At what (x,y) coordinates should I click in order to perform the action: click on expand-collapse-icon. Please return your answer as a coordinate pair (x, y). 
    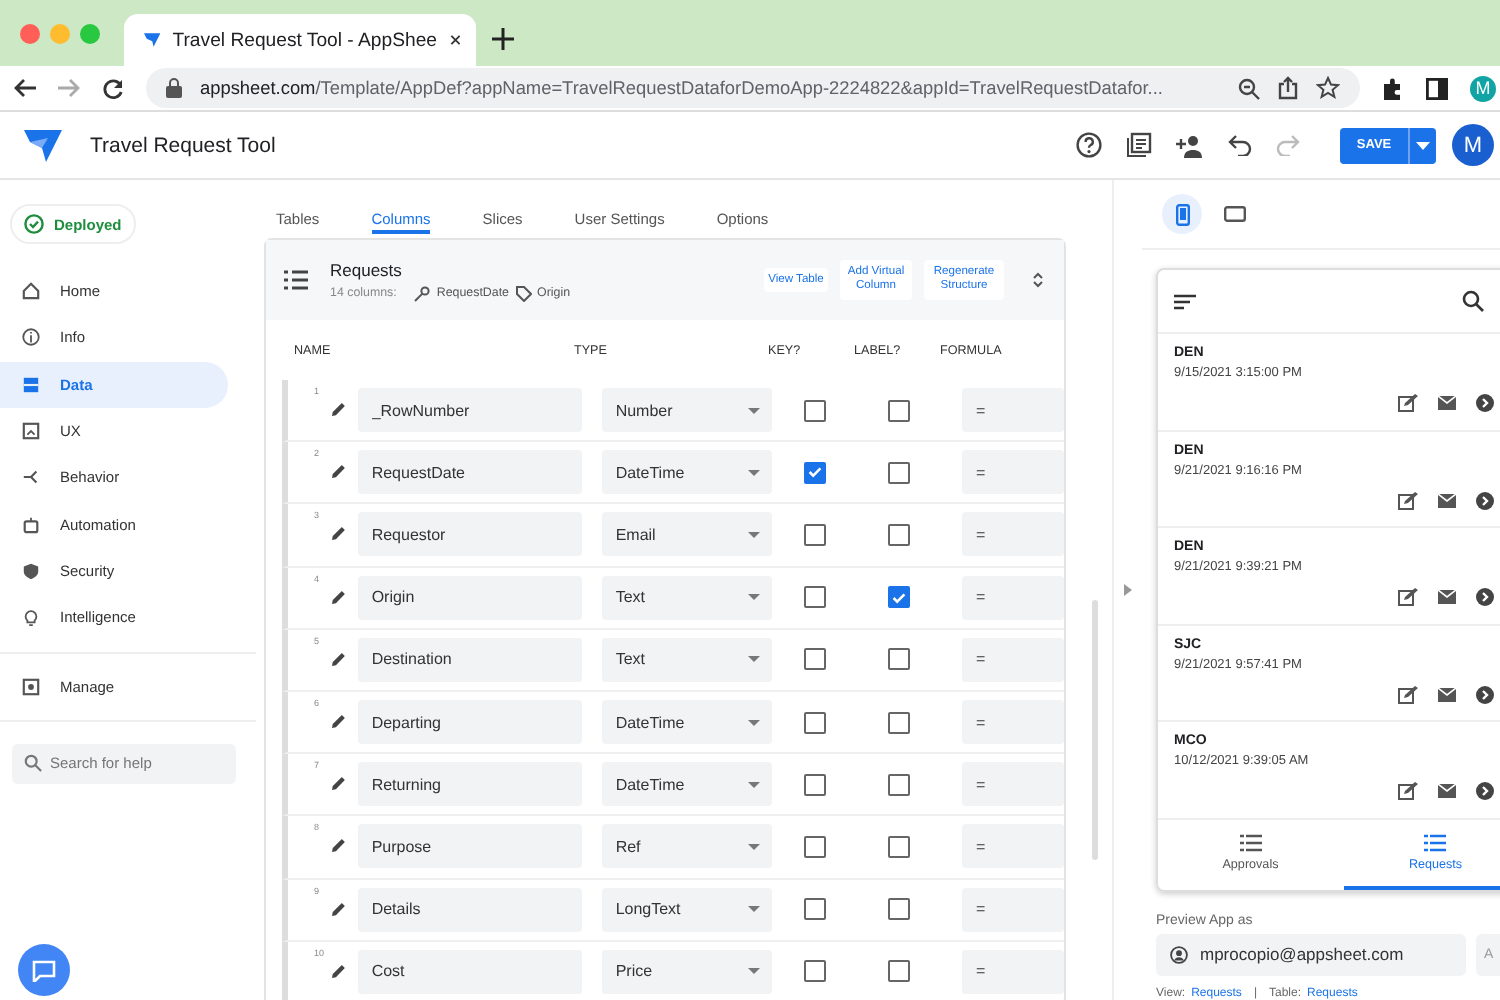
    Looking at the image, I should click on (1038, 280).